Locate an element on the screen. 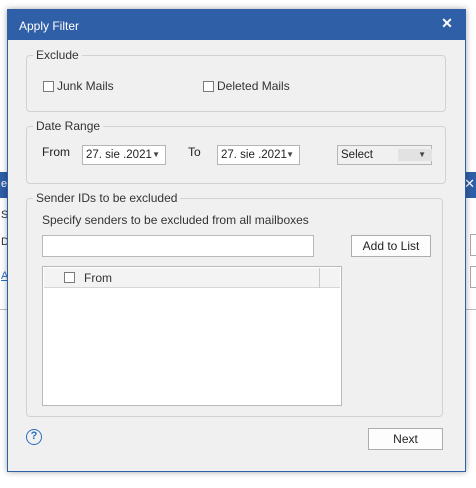 The image size is (476, 488). junk-mails-label: Junk Mails is located at coordinates (85, 86).